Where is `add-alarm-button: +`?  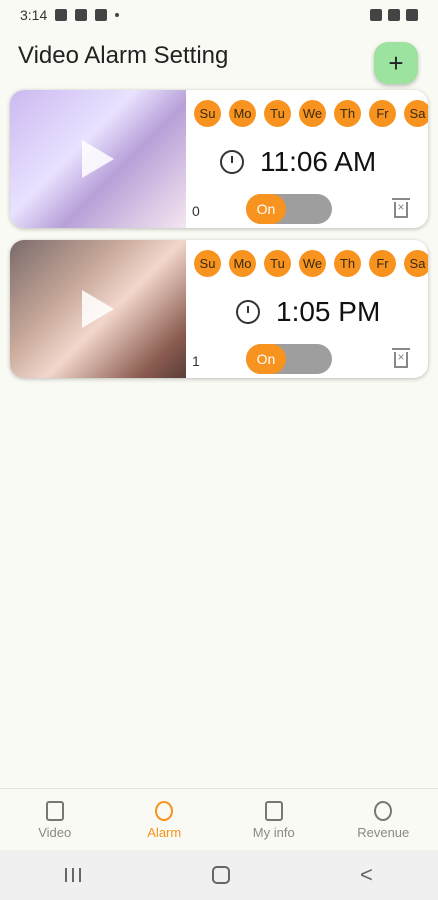 add-alarm-button: + is located at coordinates (396, 63).